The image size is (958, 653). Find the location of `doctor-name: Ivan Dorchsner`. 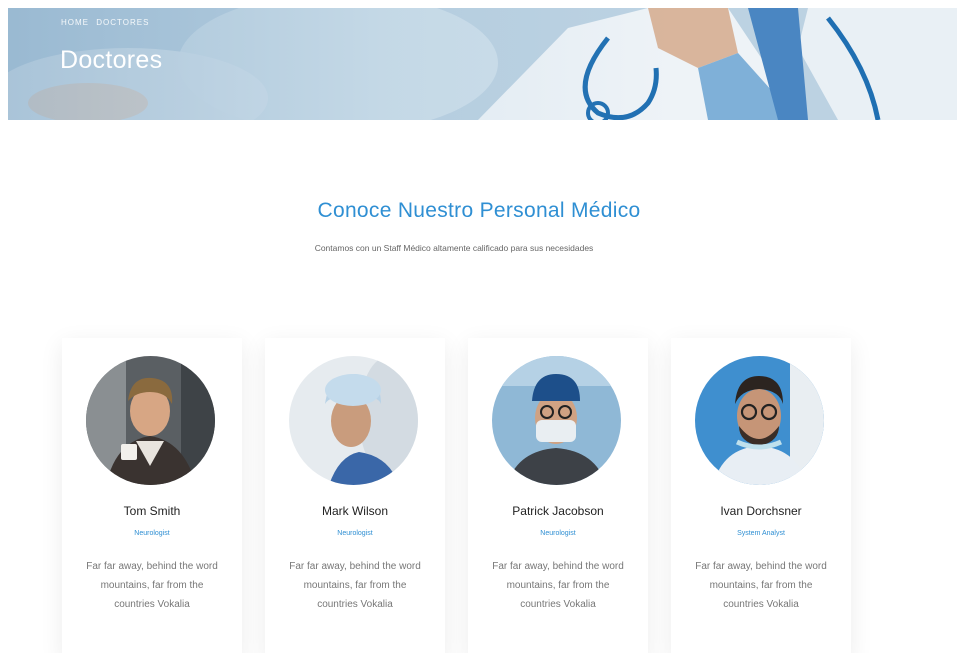

doctor-name: Ivan Dorchsner is located at coordinates (761, 511).